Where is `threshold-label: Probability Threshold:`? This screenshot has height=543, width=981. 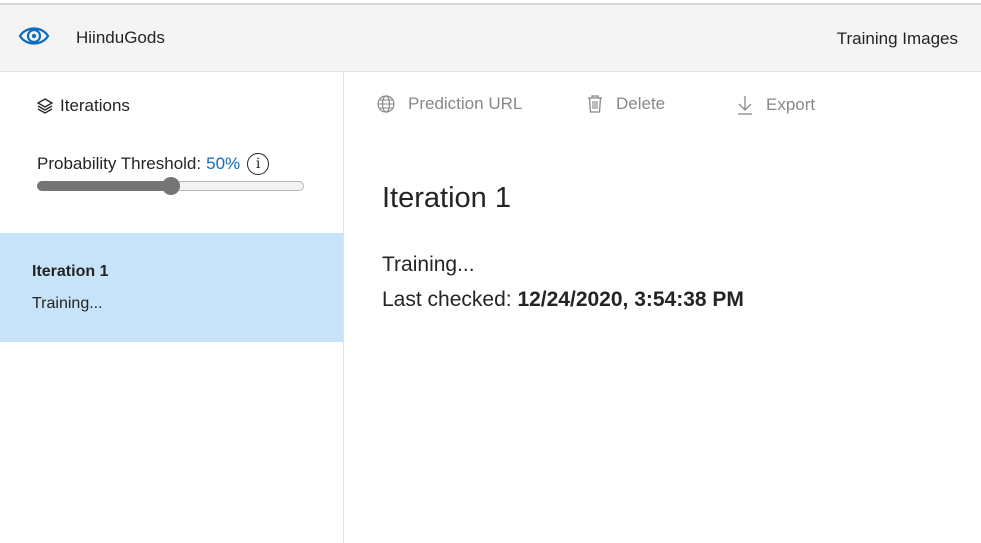 threshold-label: Probability Threshold: is located at coordinates (119, 163).